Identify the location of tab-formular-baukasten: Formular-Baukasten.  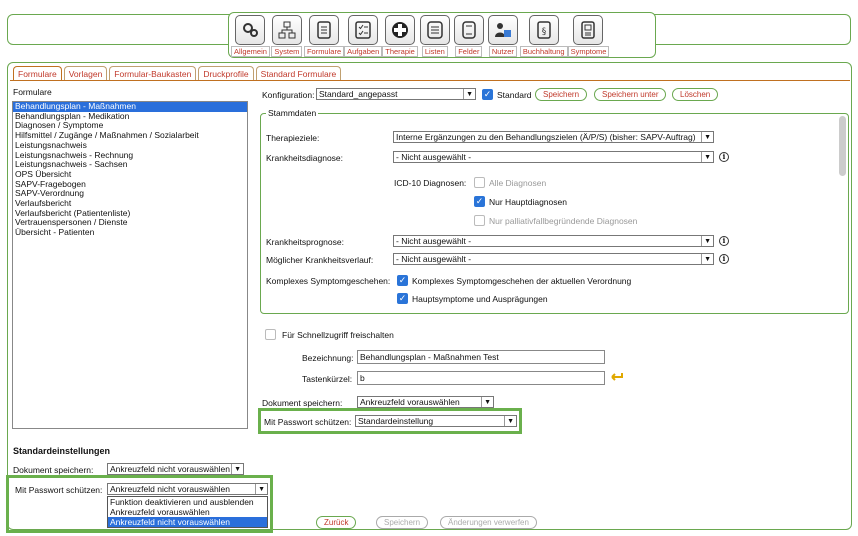
(153, 73).